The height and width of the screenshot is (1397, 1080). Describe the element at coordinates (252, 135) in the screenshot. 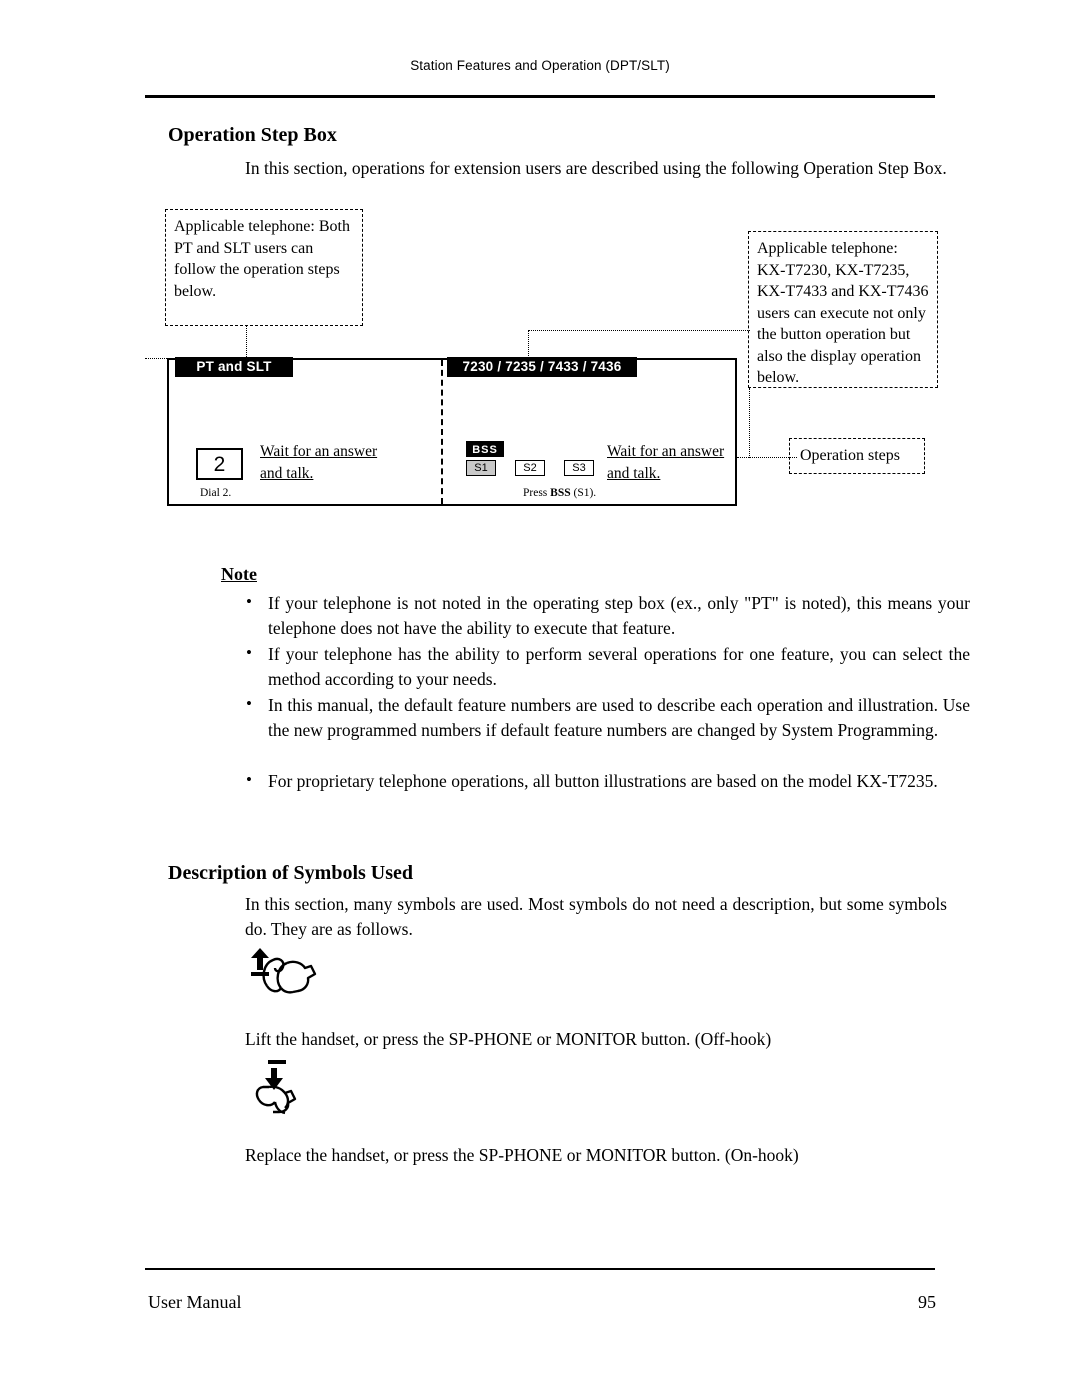

I see `section-title-operation-step-box: Operation Step Box` at that location.